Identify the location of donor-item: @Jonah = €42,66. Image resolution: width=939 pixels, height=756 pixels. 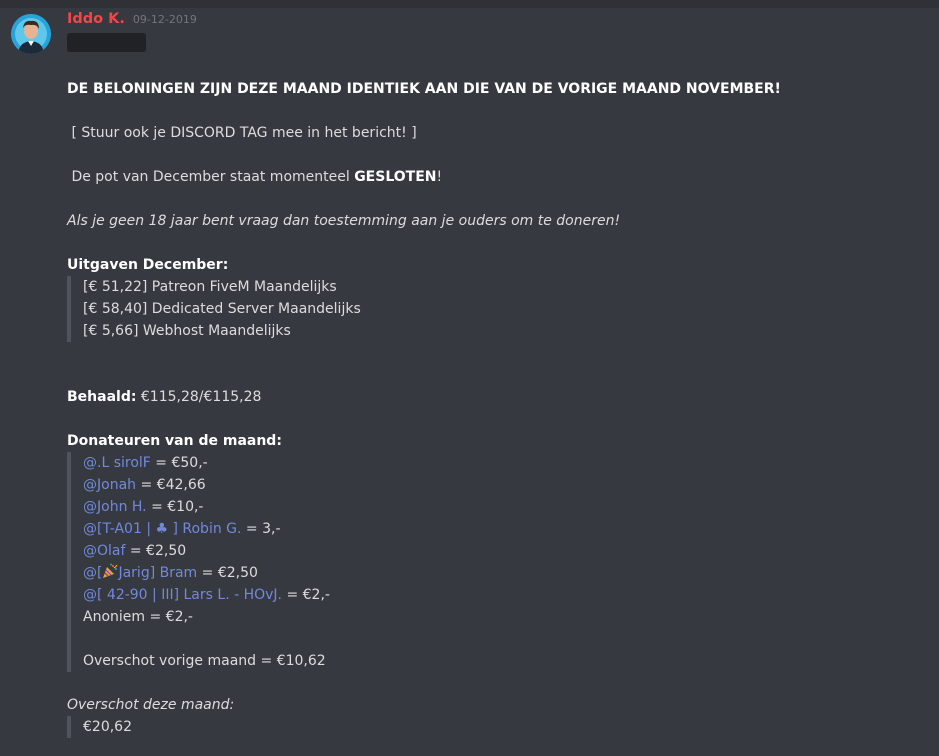
(144, 485).